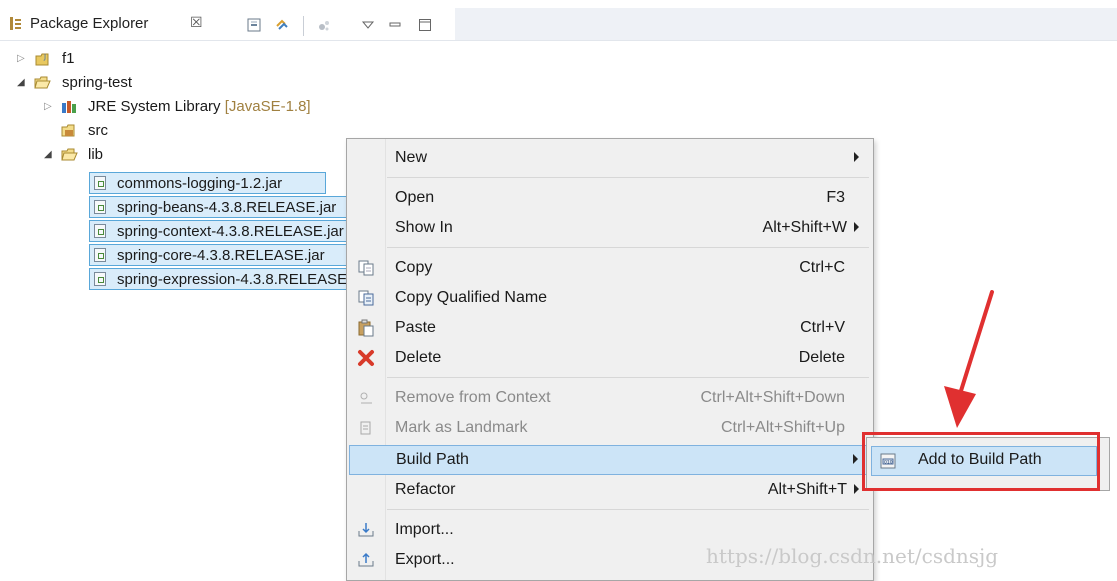 This screenshot has width=1117, height=581. Describe the element at coordinates (221, 255) in the screenshot. I see `jar-label: spring-core-4.3.8.RELEASE.jar` at that location.